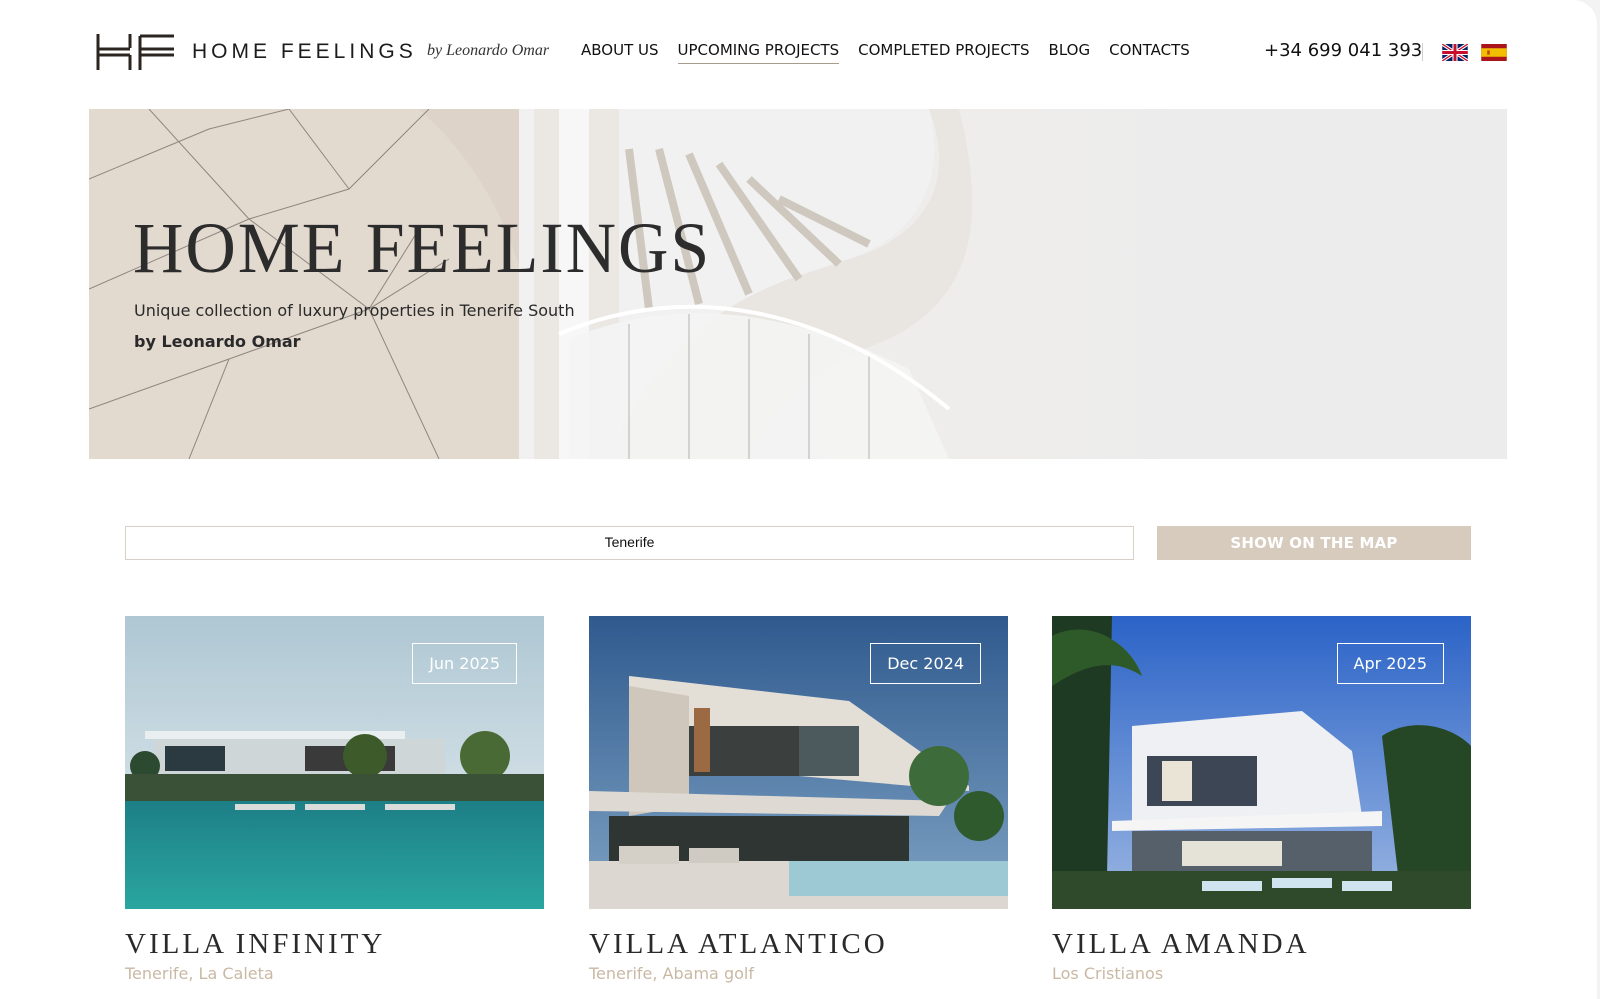 This screenshot has height=999, width=1600. I want to click on project-title: VILLA INFINITY, so click(255, 944).